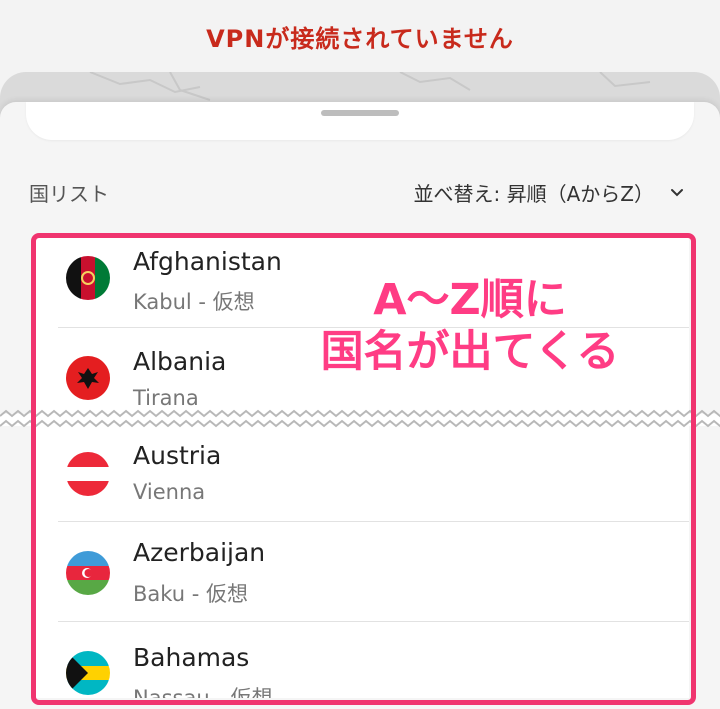 This screenshot has width=720, height=709. What do you see at coordinates (199, 552) in the screenshot?
I see `country-name: Azerbaijan` at bounding box center [199, 552].